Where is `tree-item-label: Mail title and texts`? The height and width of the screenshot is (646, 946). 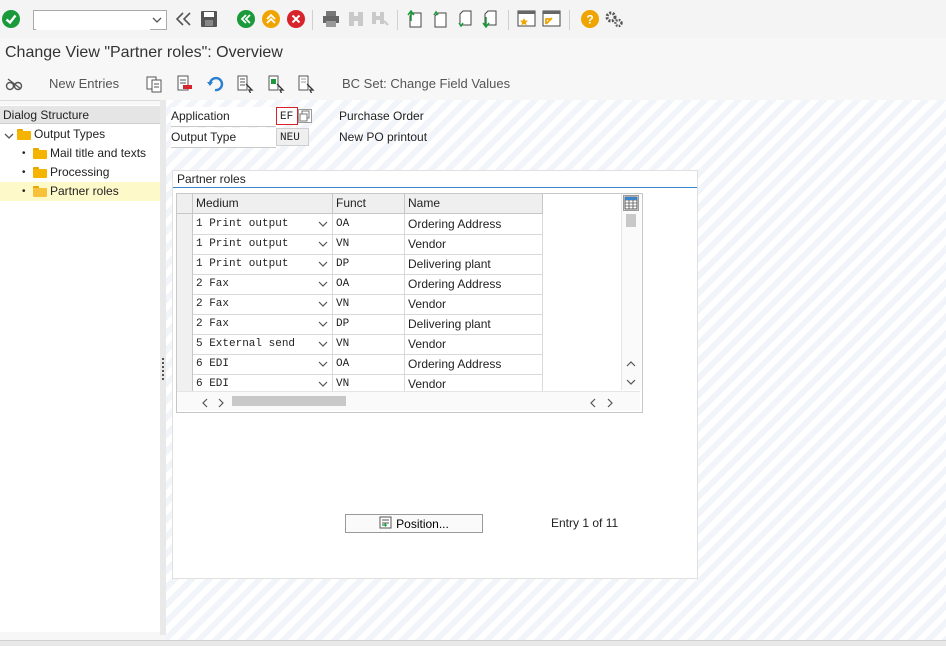
tree-item-label: Mail title and texts is located at coordinates (98, 153).